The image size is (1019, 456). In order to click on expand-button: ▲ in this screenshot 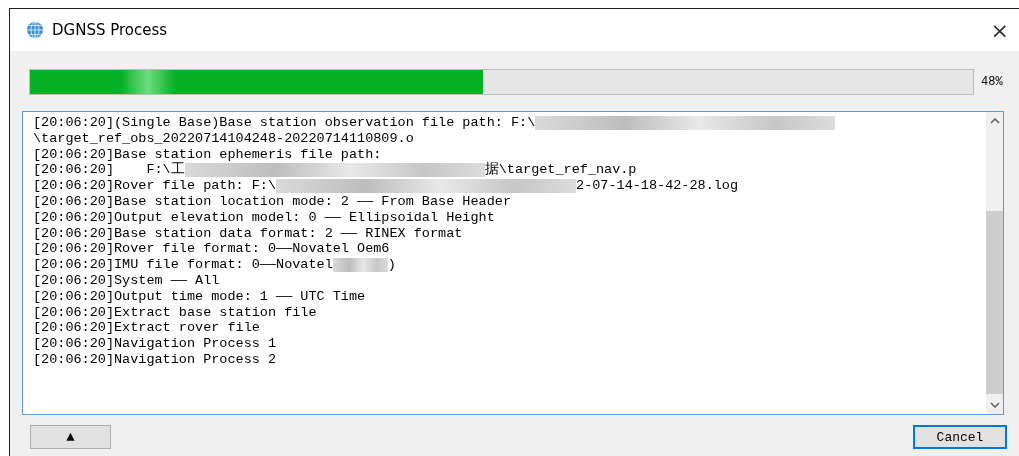, I will do `click(70, 437)`.